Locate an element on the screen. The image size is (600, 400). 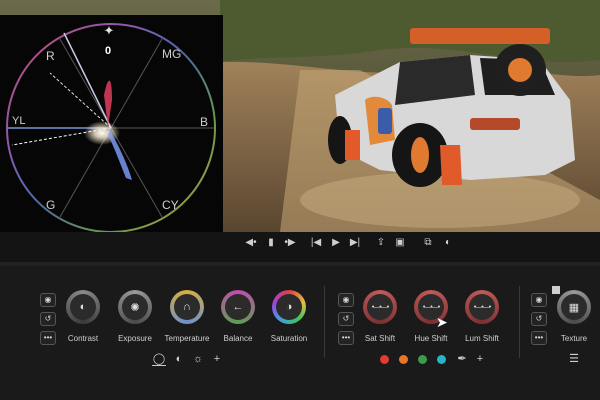
crop-icon: ▣ is located at coordinates (400, 243).